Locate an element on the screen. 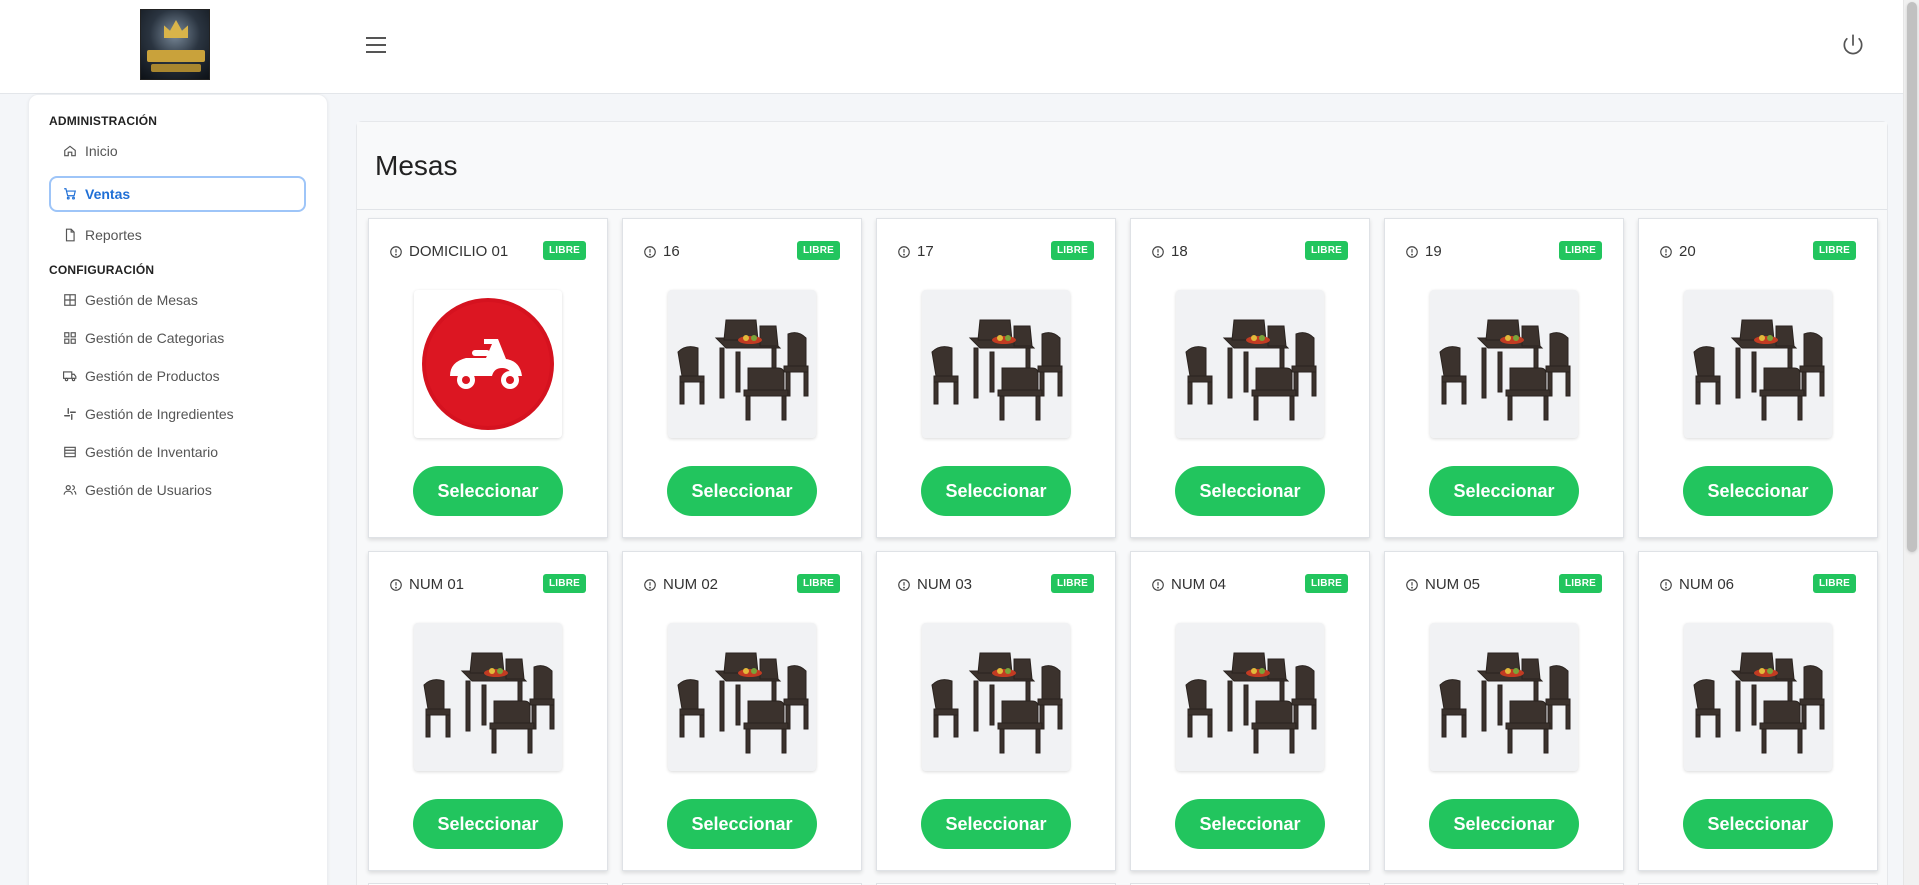  sidebar-item-ventas: Ventas is located at coordinates (177, 194).